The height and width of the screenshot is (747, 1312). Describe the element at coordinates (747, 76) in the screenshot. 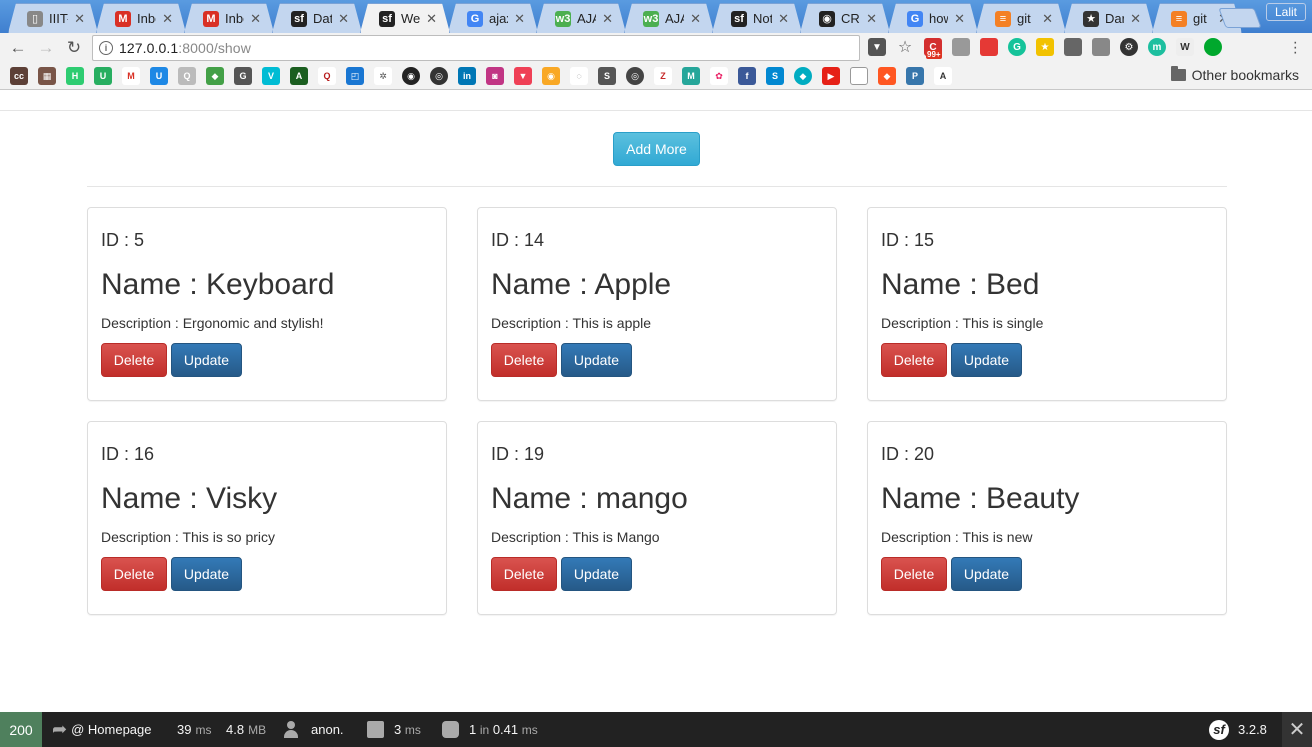

I see `facebook-icon: f` at that location.